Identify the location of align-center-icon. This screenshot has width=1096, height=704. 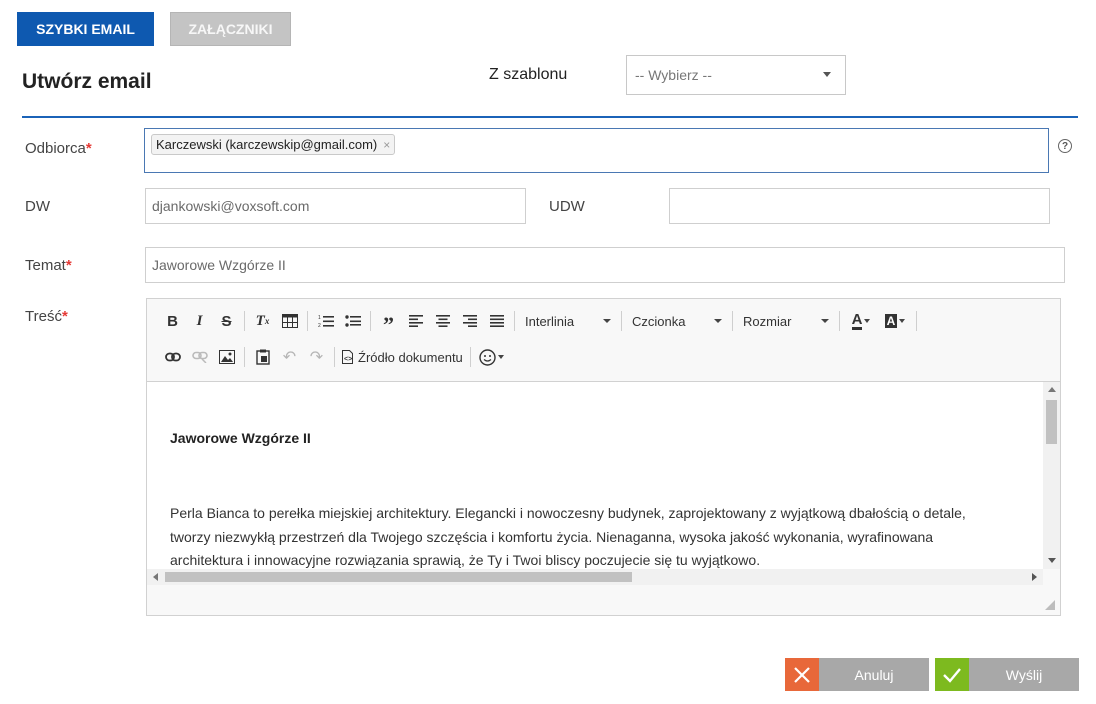
(442, 321).